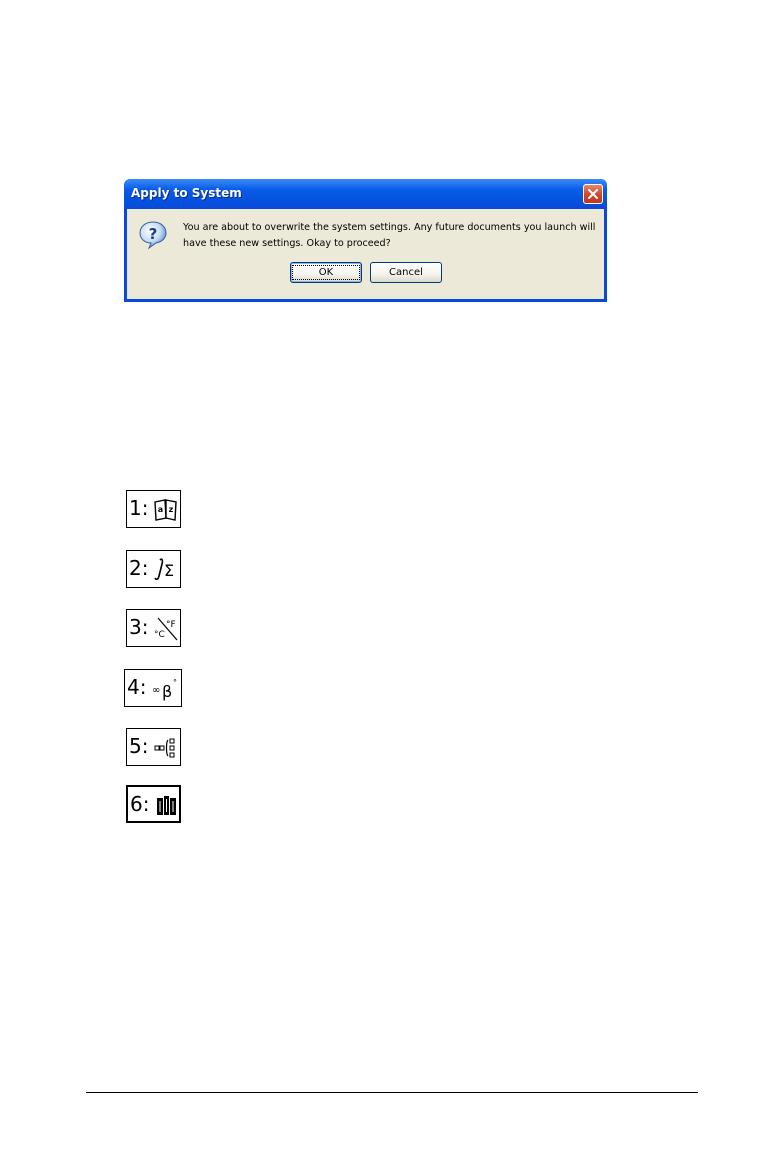 The height and width of the screenshot is (1160, 764). What do you see at coordinates (164, 748) in the screenshot?
I see `math-expression-templates-icon` at bounding box center [164, 748].